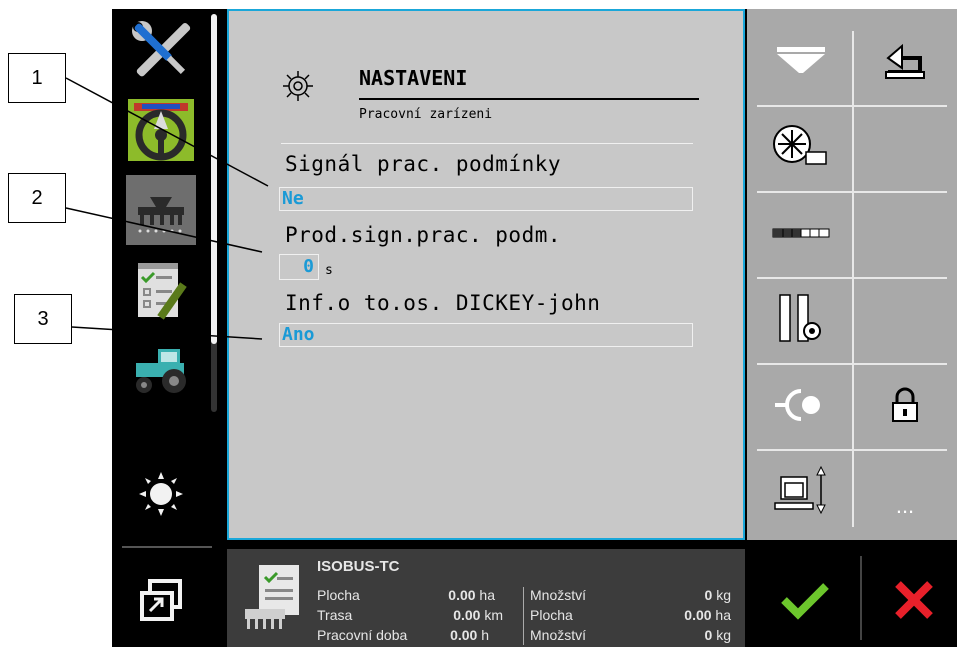  Describe the element at coordinates (708, 595) in the screenshot. I see `row1-value2-number: 0` at that location.